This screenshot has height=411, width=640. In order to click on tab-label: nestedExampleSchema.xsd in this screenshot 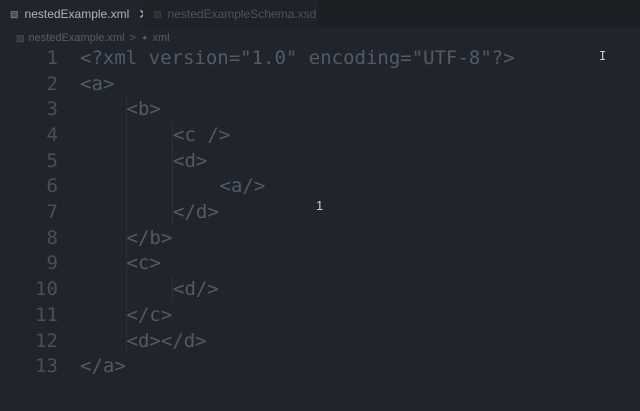, I will do `click(242, 14)`.